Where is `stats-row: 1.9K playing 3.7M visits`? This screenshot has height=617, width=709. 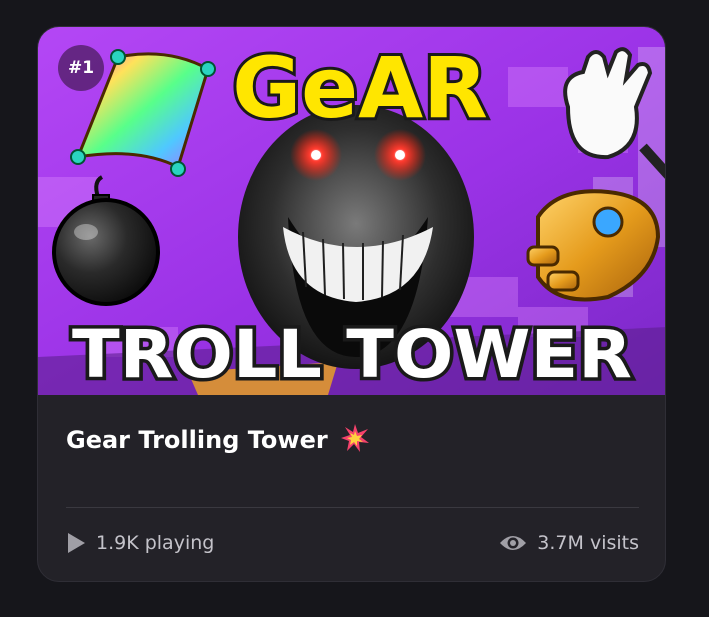
stats-row: 1.9K playing 3.7M visits is located at coordinates (352, 543).